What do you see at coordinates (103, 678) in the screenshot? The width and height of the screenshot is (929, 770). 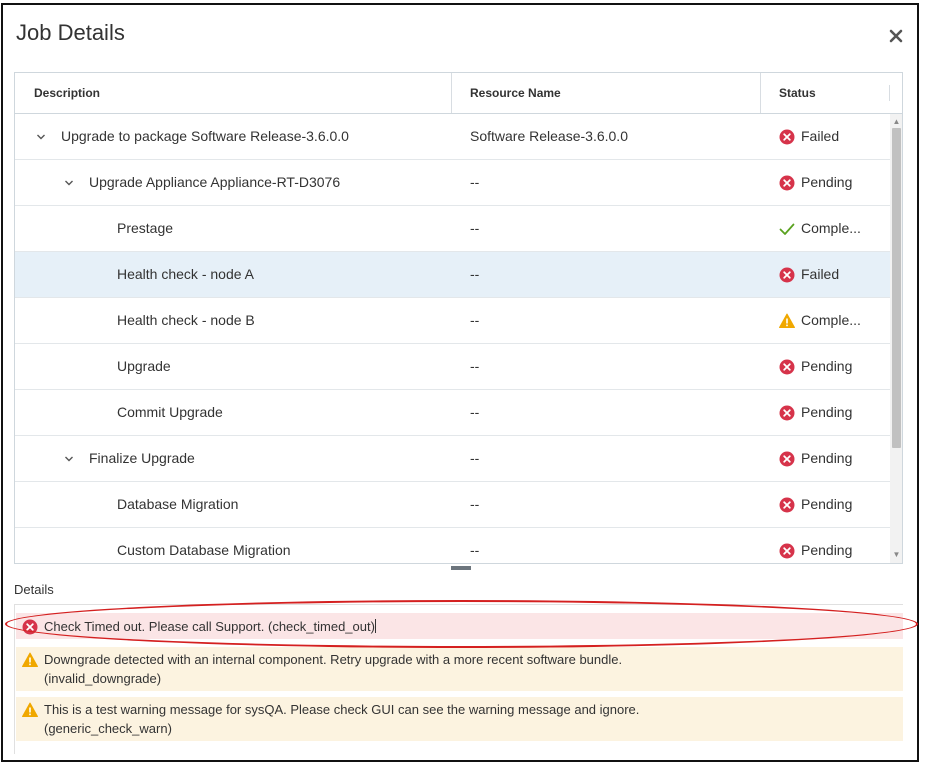 I see `message-line: (invalid_downgrade)` at bounding box center [103, 678].